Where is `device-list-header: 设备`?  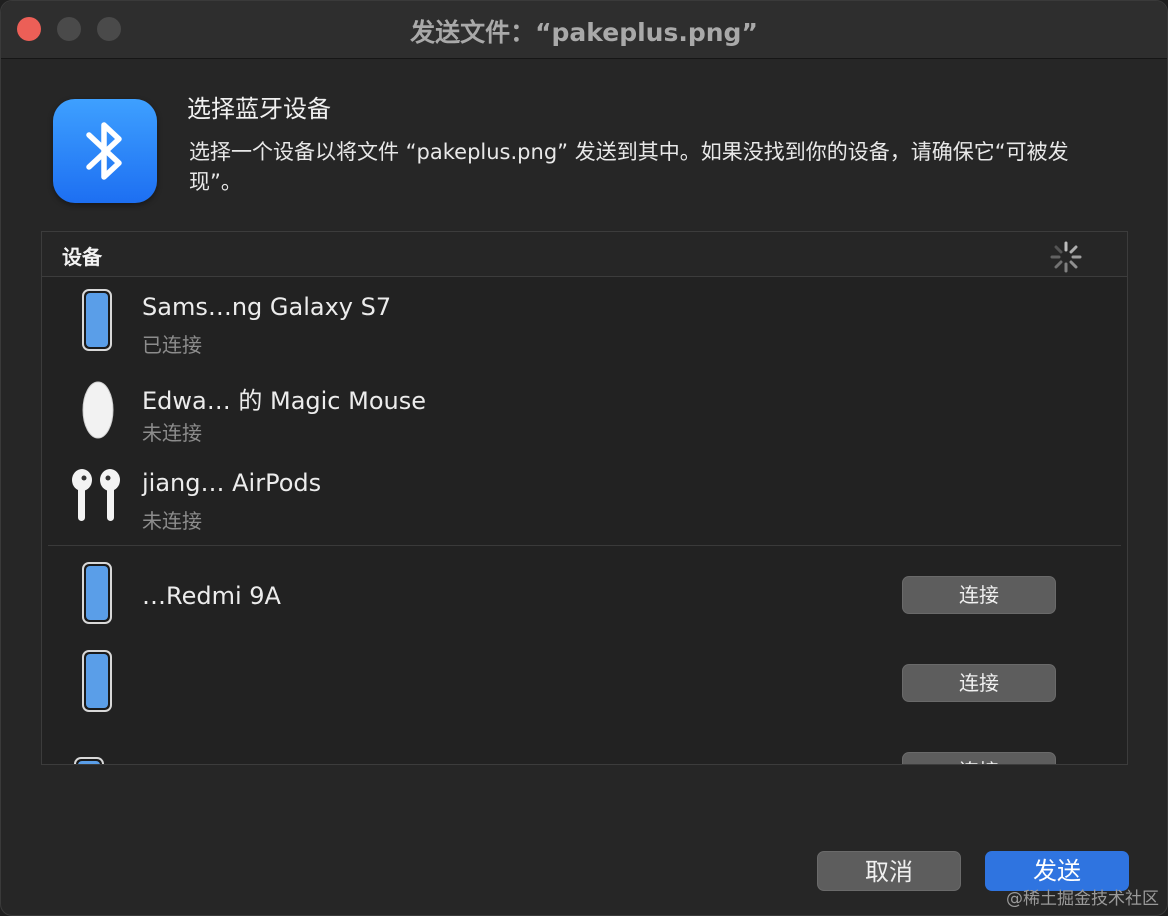 device-list-header: 设备 is located at coordinates (584, 254).